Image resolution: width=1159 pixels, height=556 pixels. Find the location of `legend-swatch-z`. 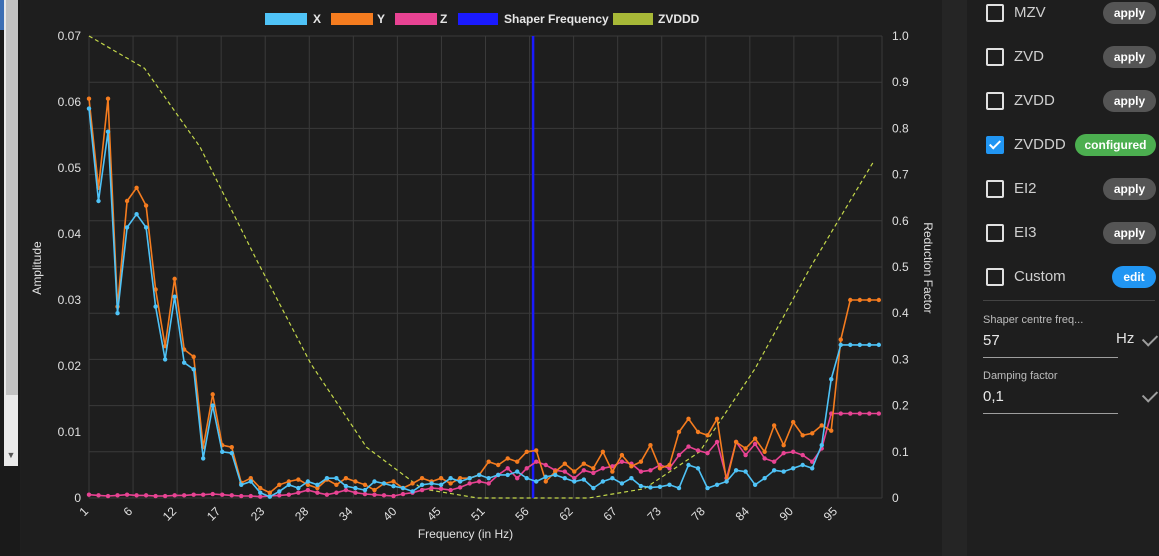

legend-swatch-z is located at coordinates (416, 19).